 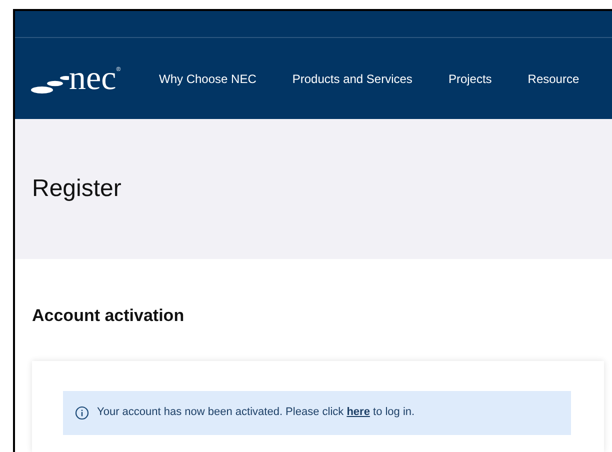 I want to click on nav-link: Projects, so click(x=470, y=79).